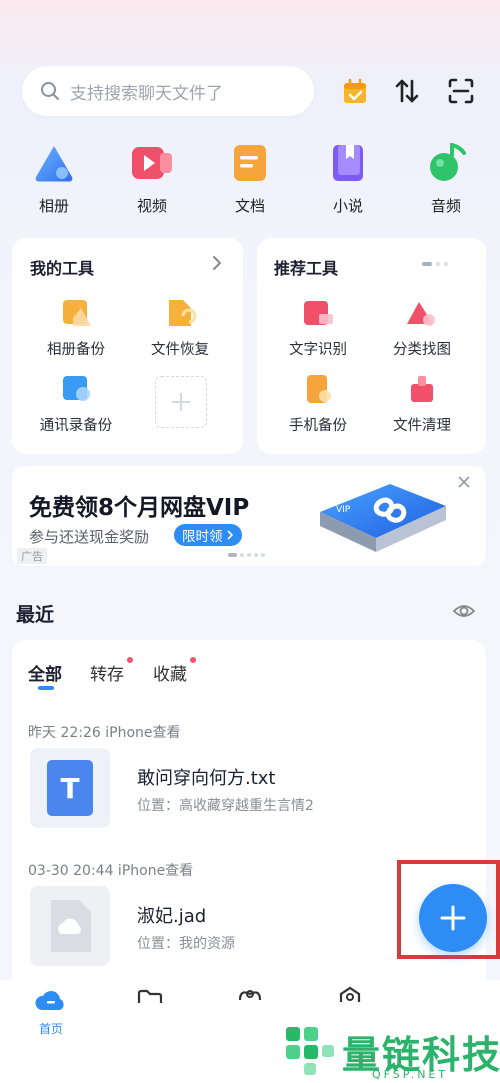 This screenshot has height=1083, width=500. Describe the element at coordinates (435, 264) in the screenshot. I see `page-indicator` at that location.